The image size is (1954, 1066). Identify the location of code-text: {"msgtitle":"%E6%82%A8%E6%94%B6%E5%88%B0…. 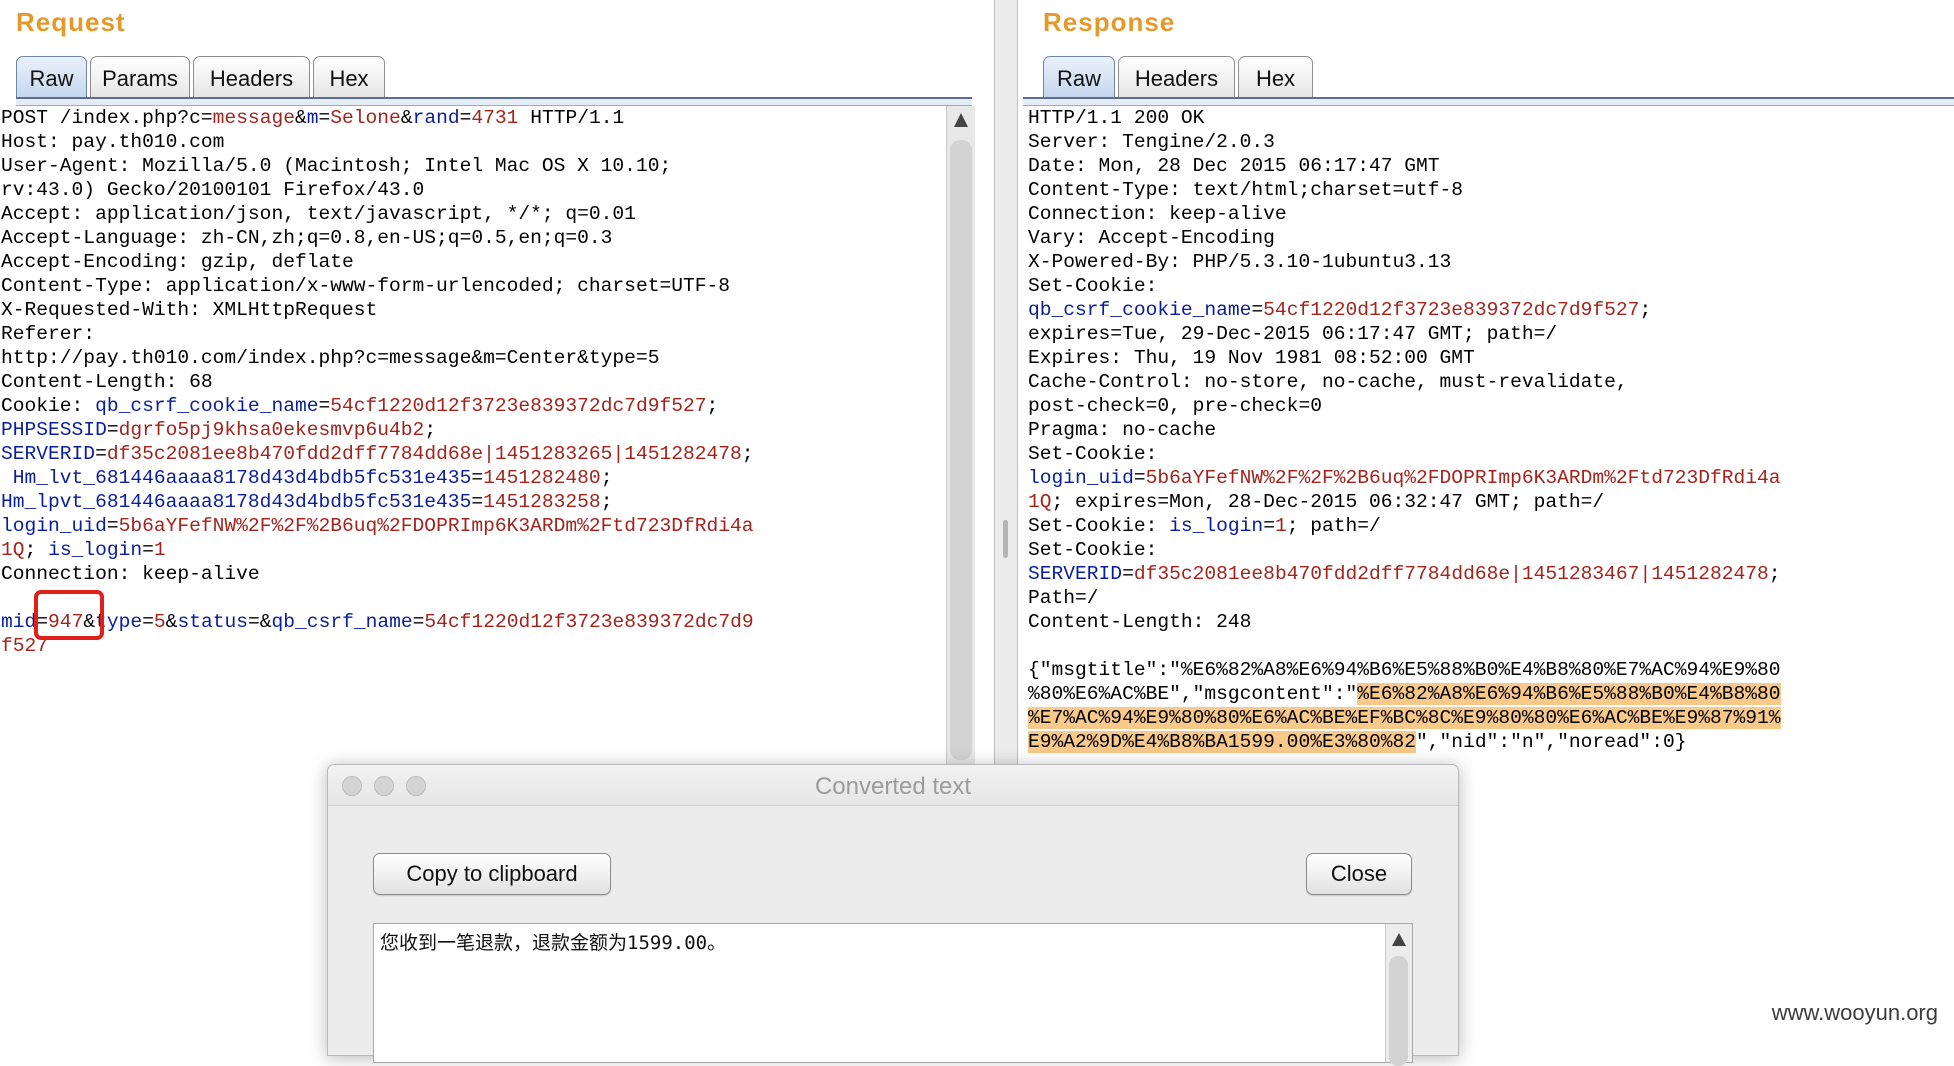
(1404, 670).